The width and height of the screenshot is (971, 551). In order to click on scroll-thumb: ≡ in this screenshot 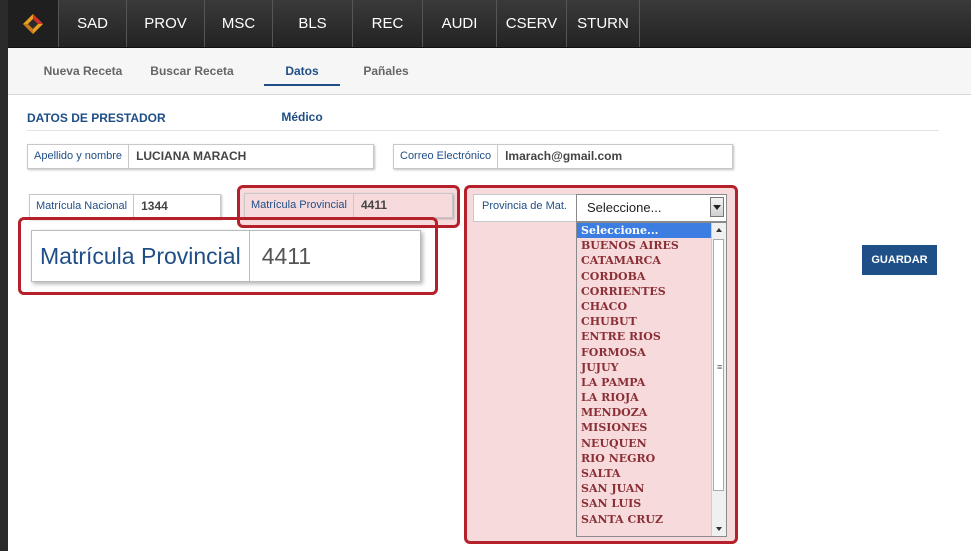, I will do `click(718, 365)`.